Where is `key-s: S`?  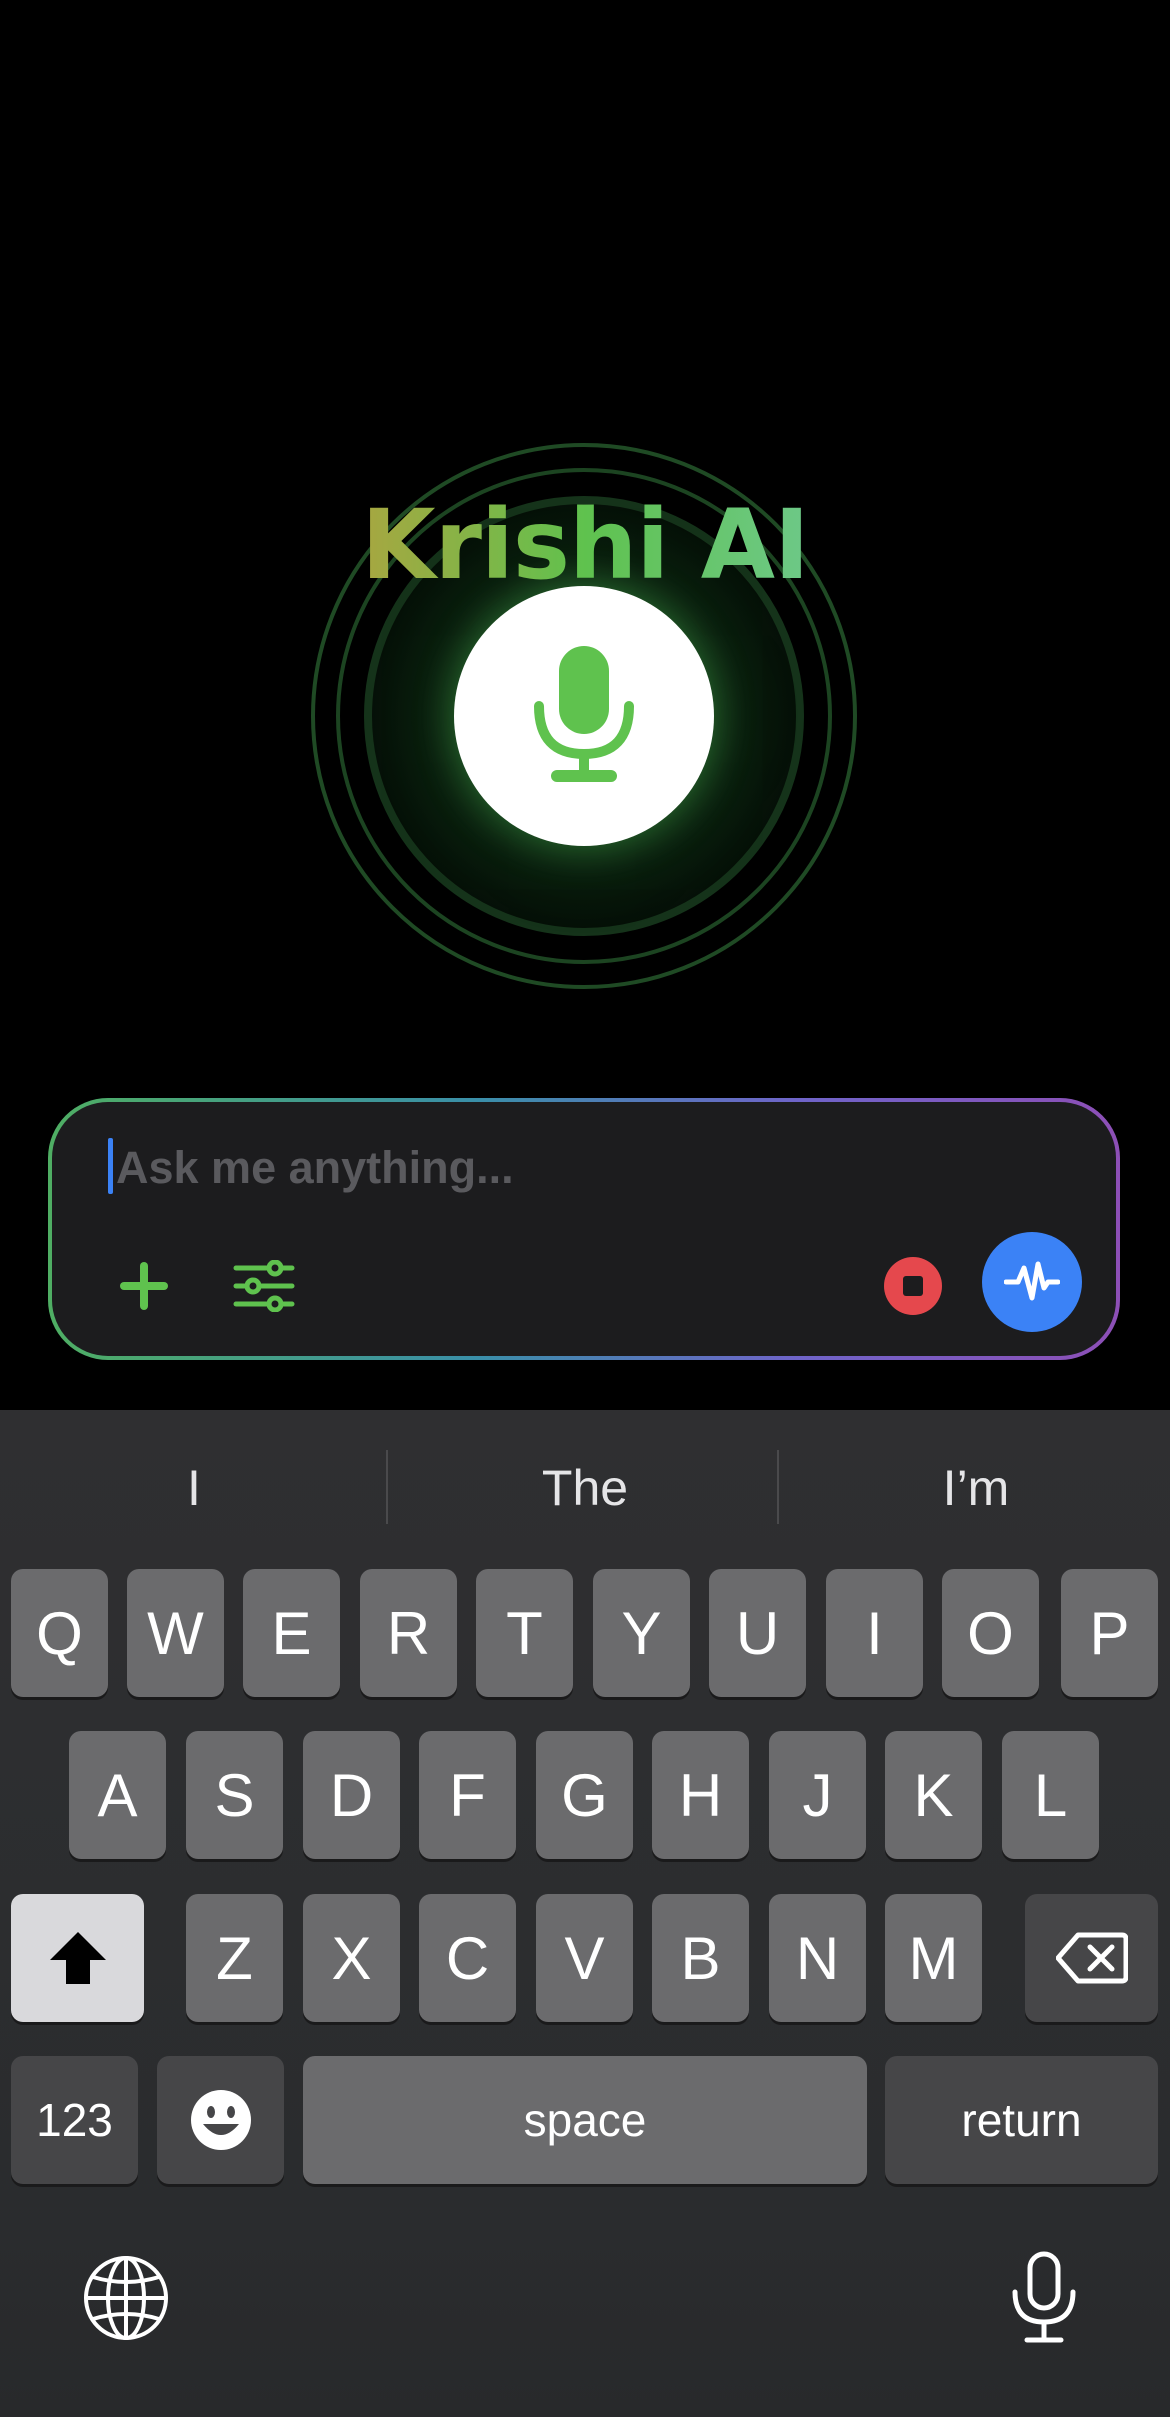
key-s: S is located at coordinates (234, 1795).